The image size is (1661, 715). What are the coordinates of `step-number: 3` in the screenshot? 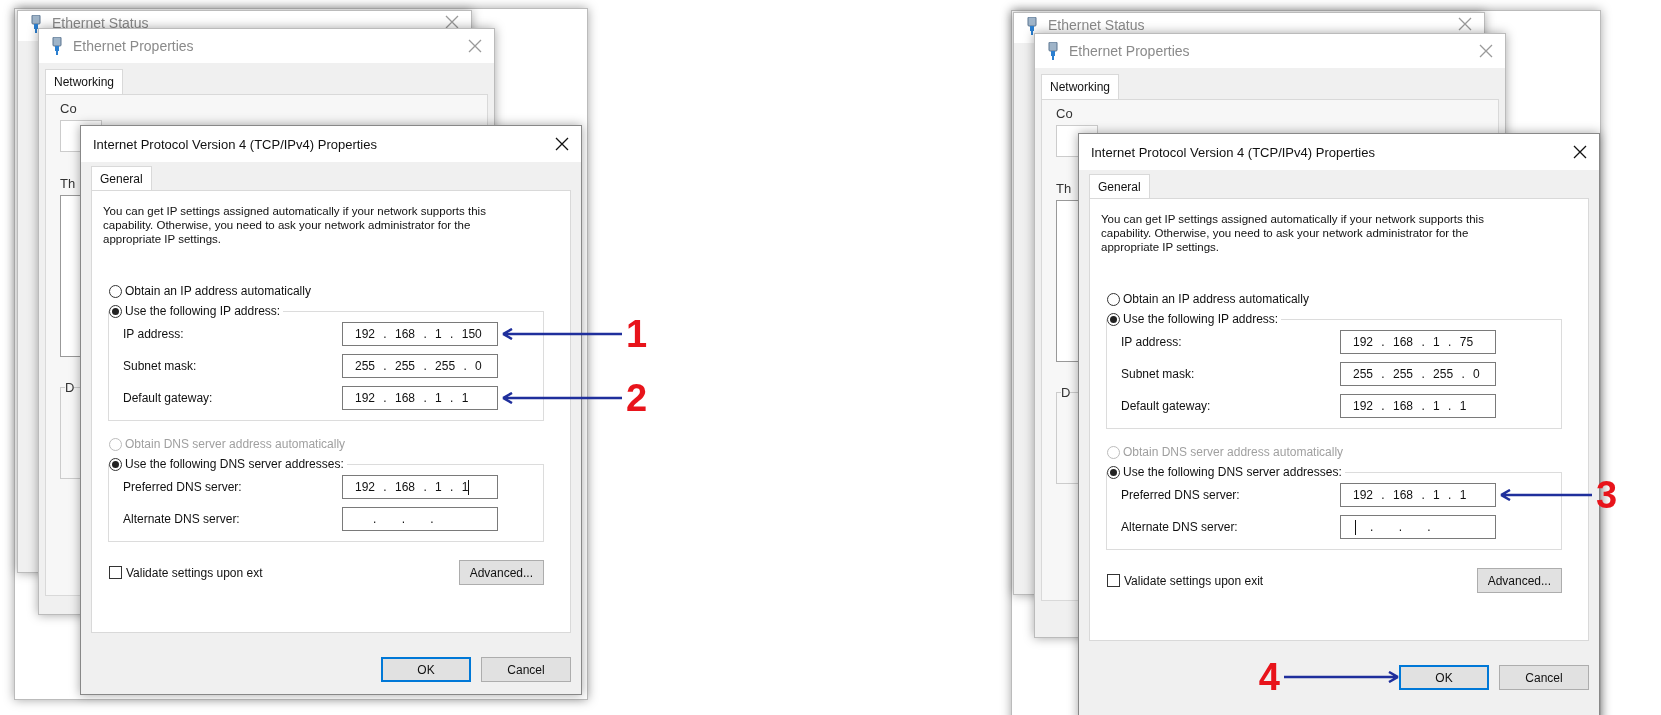 It's located at (1607, 495).